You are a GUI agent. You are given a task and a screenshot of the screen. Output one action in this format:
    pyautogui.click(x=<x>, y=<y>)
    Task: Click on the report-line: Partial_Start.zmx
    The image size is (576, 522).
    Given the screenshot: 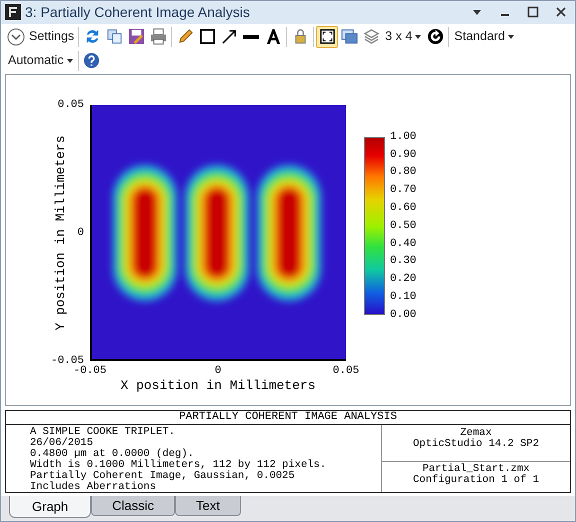 What is the action you would take?
    pyautogui.click(x=476, y=469)
    